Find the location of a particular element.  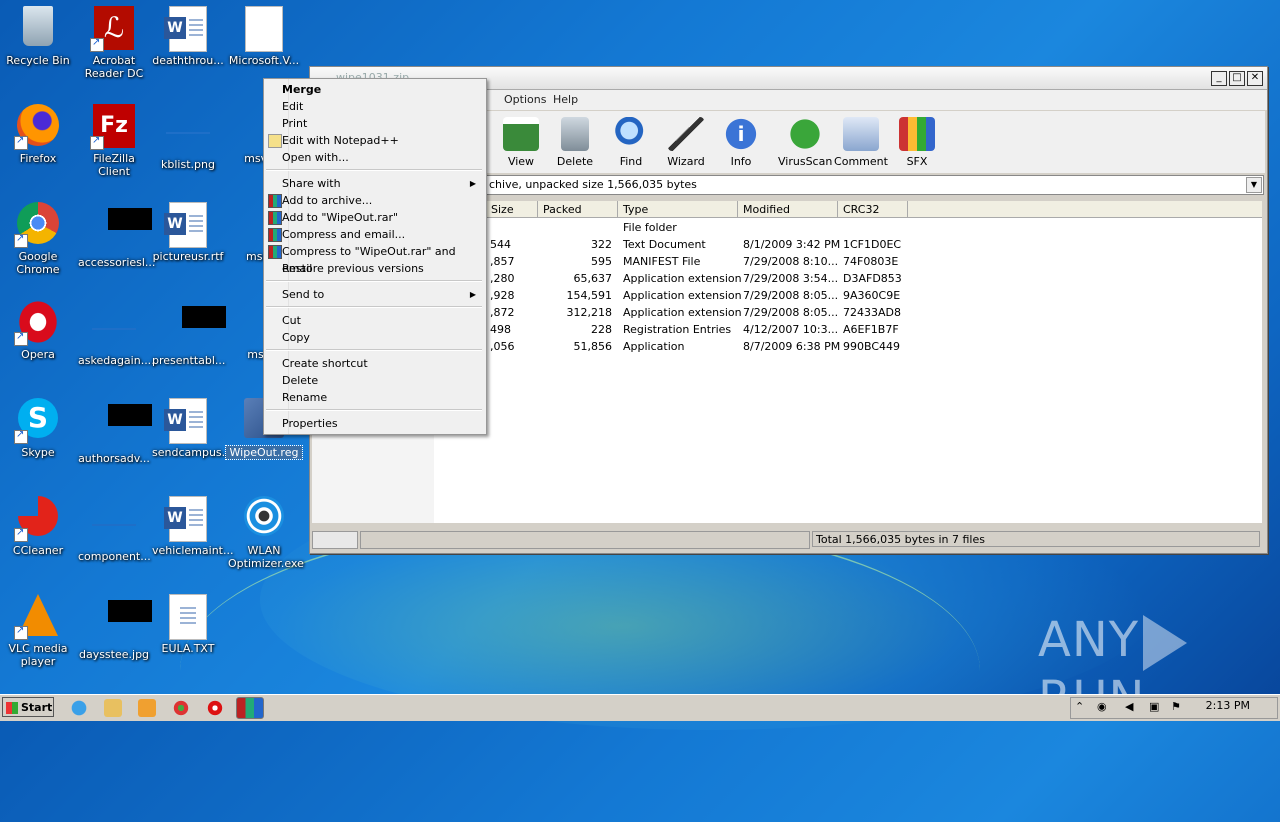

menu-item-print: Print is located at coordinates (382, 123).